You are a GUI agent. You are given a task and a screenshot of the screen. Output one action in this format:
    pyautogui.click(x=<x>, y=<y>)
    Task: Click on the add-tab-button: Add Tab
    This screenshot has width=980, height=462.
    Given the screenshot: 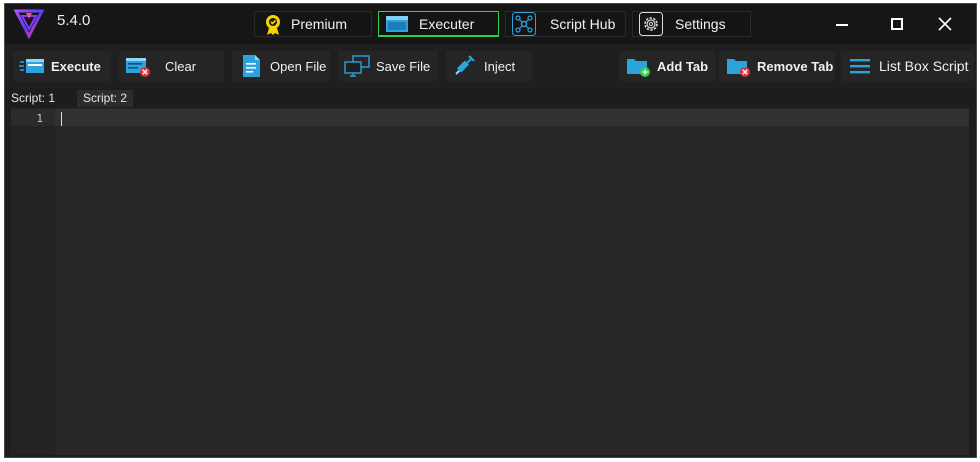 What is the action you would take?
    pyautogui.click(x=667, y=66)
    